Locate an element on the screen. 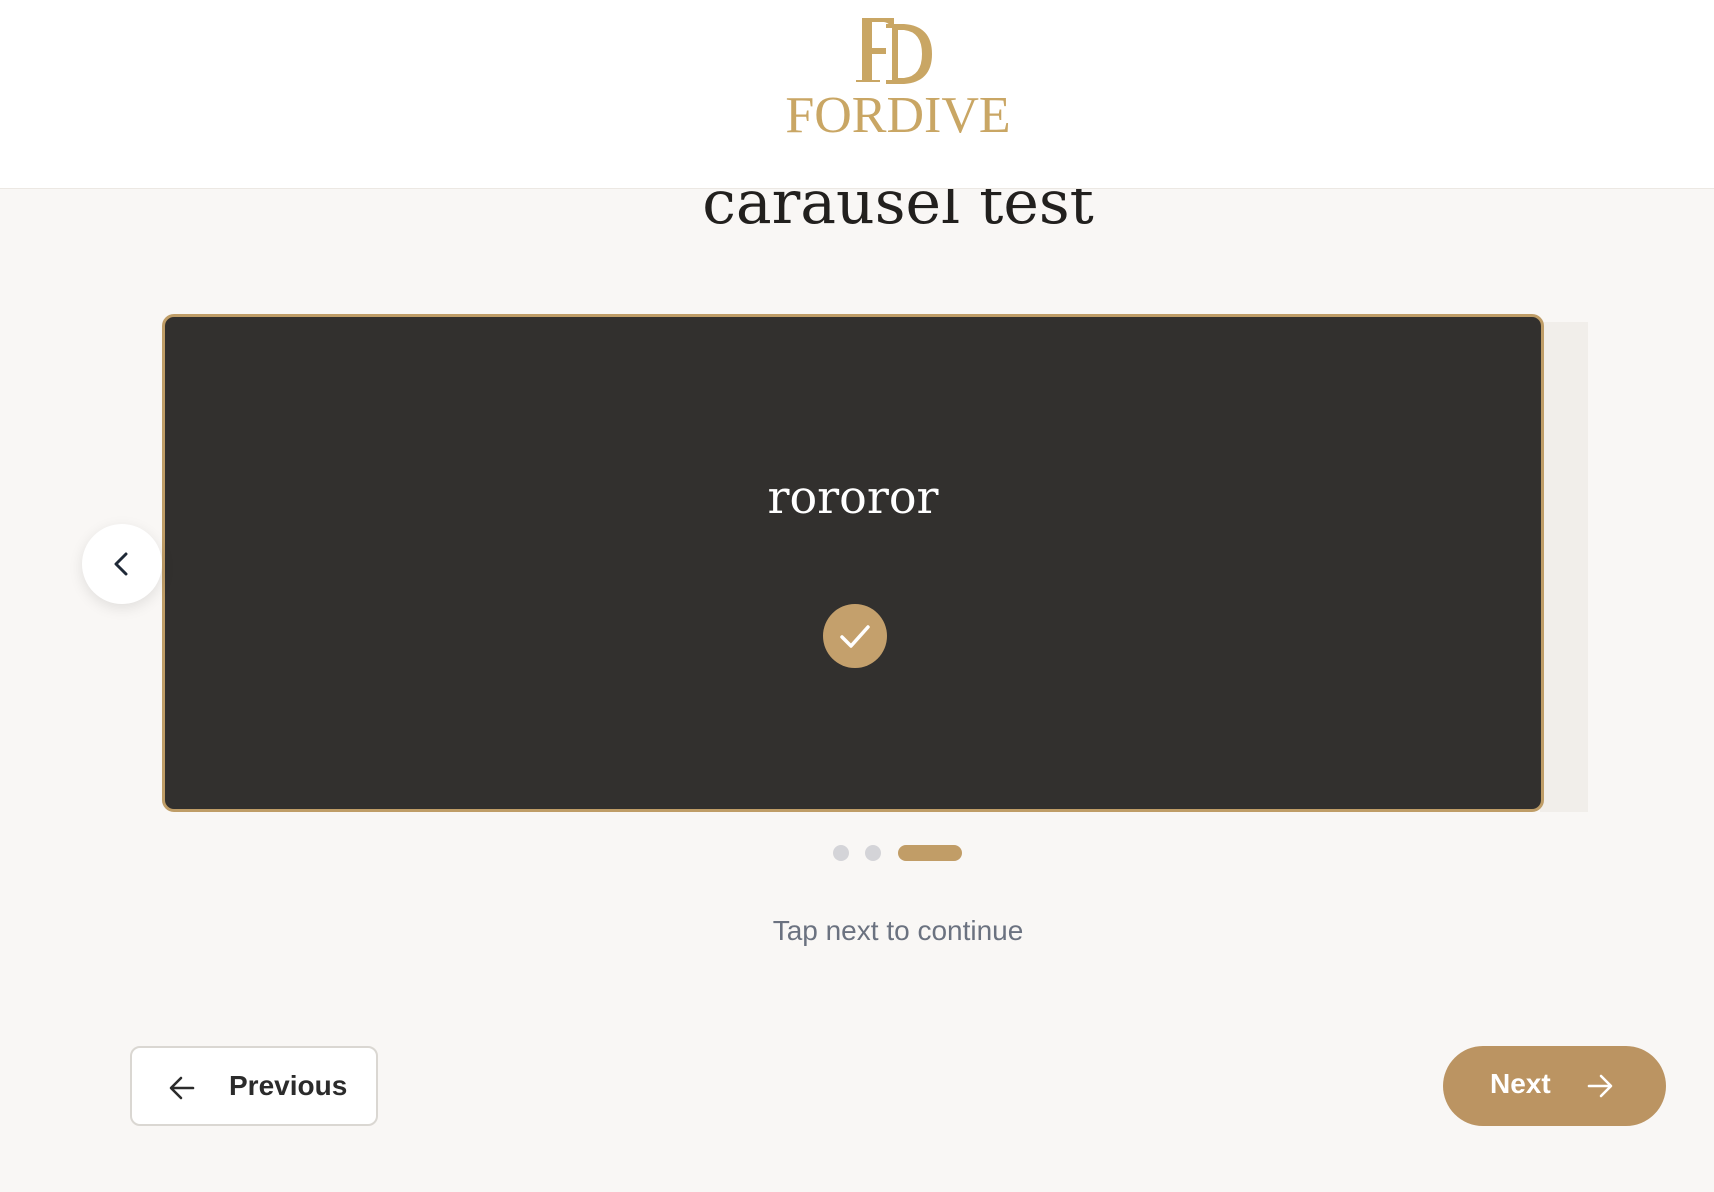 Image resolution: width=1714 pixels, height=1192 pixels. next-button-label: Next is located at coordinates (1520, 1083).